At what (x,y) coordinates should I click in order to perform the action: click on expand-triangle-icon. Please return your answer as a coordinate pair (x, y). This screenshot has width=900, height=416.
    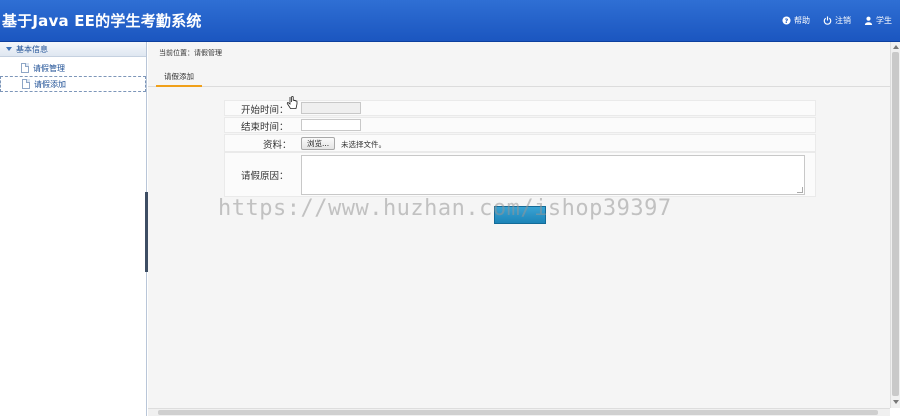
    Looking at the image, I should click on (9, 49).